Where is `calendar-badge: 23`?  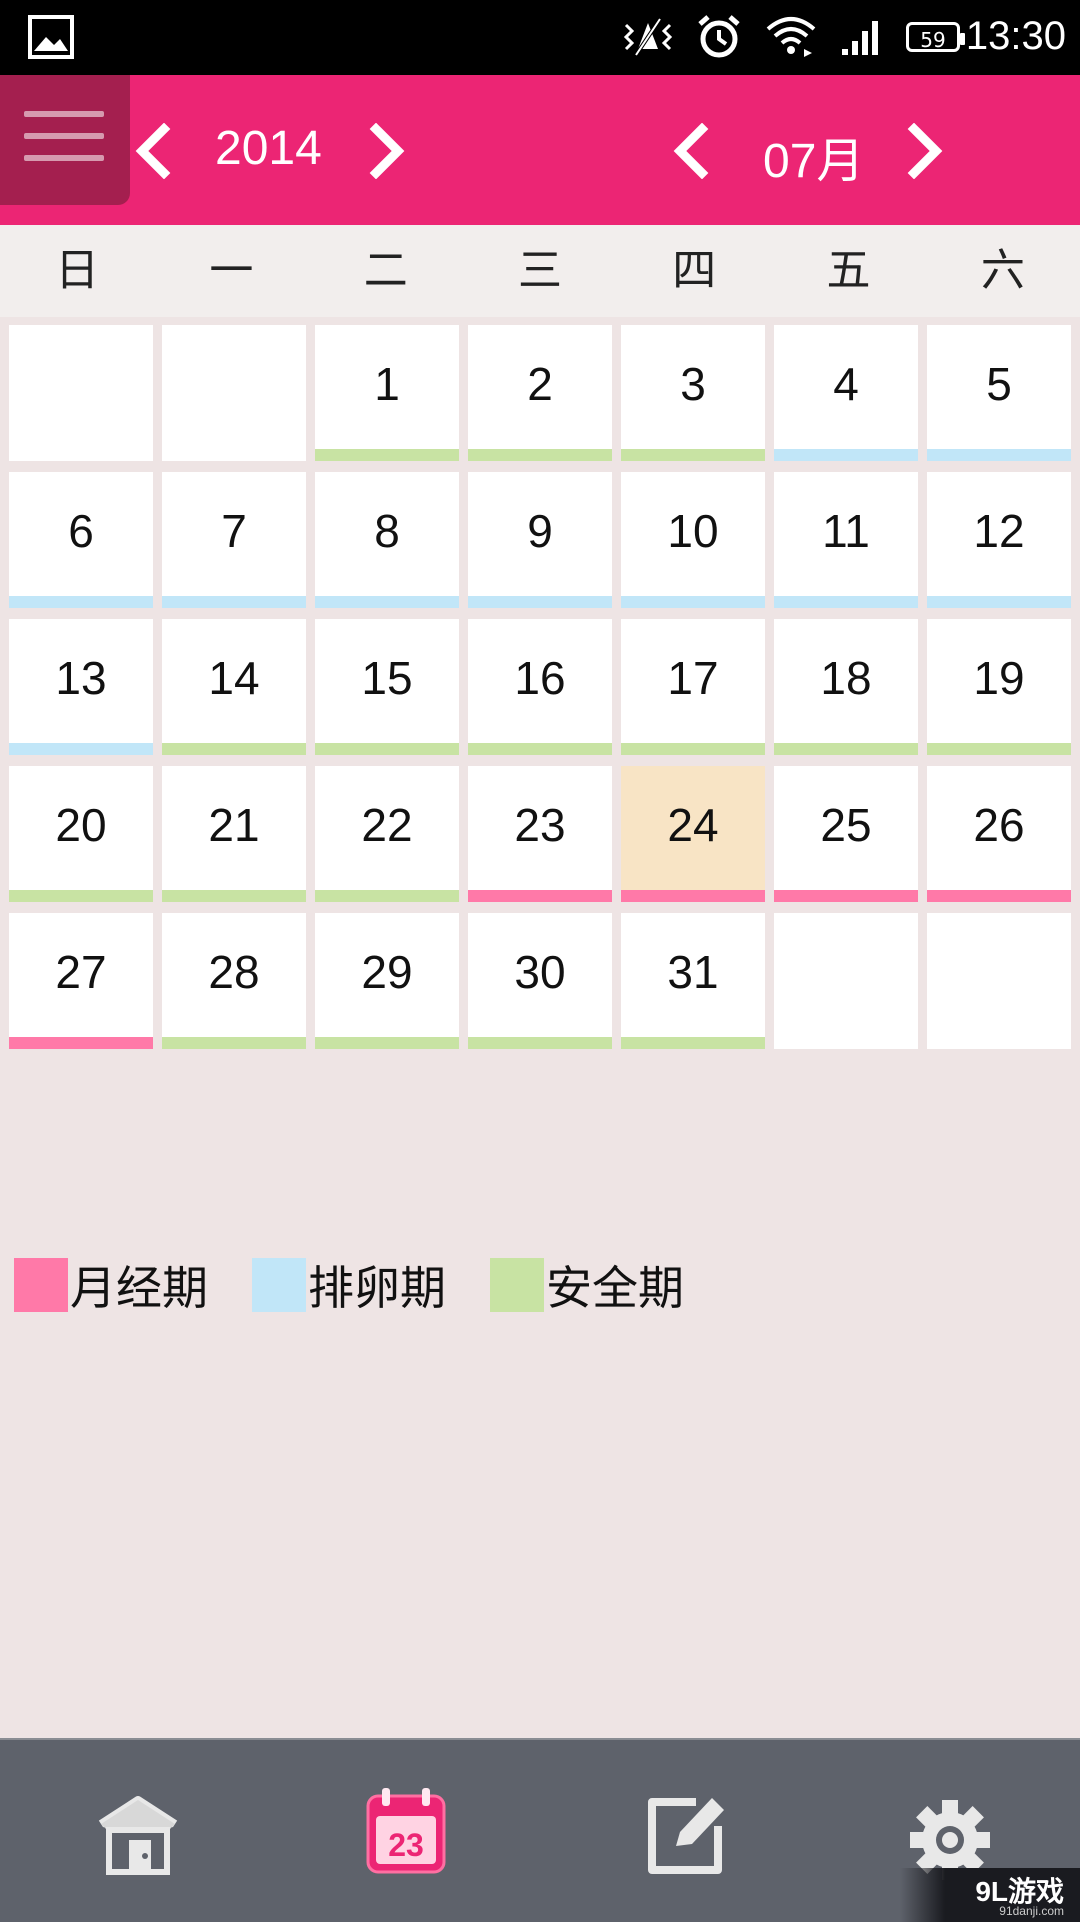
calendar-badge: 23 is located at coordinates (406, 1845).